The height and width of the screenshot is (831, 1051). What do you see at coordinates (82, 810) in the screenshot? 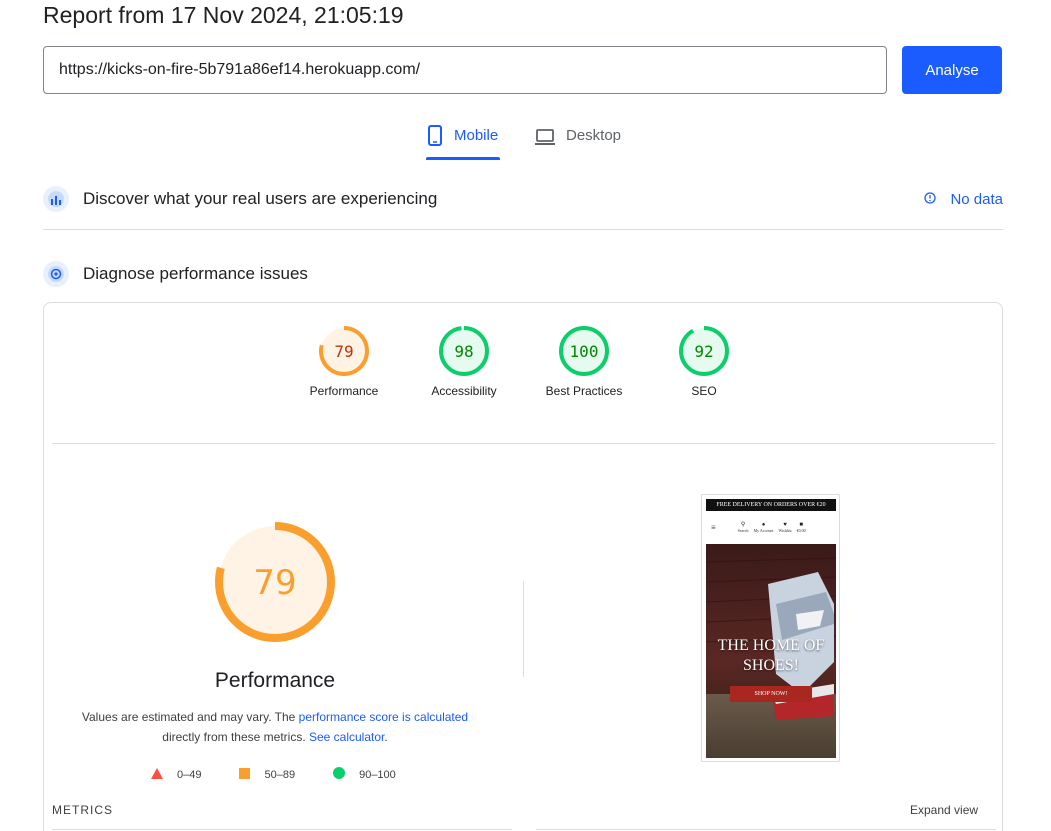
I see `metrics-label: METRICS` at bounding box center [82, 810].